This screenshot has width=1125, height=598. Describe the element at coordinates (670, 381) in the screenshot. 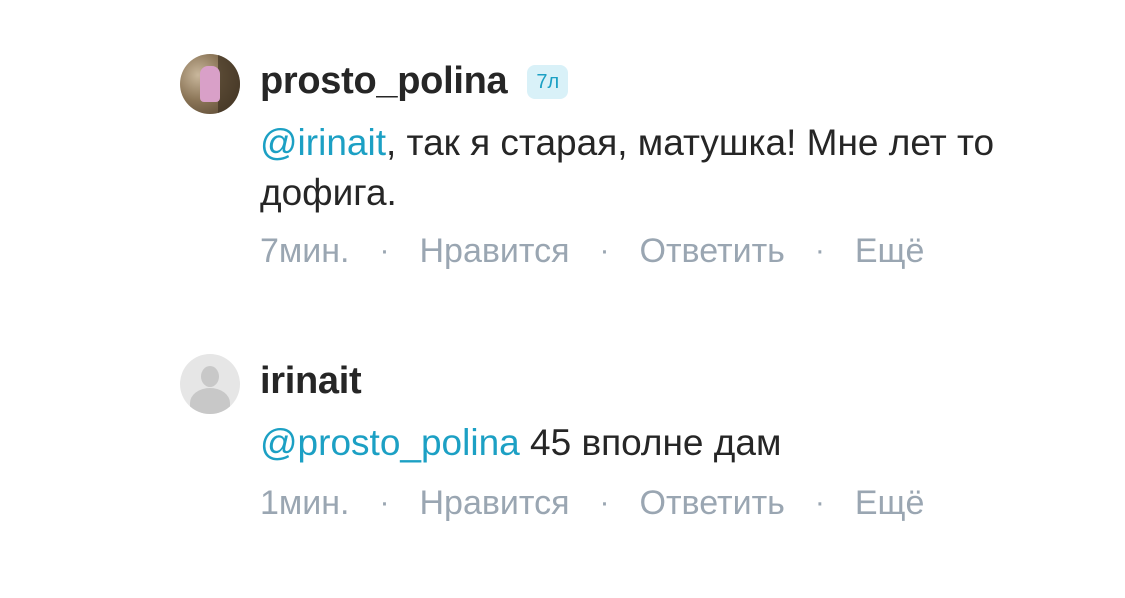

I see `comment-header: irinait` at that location.